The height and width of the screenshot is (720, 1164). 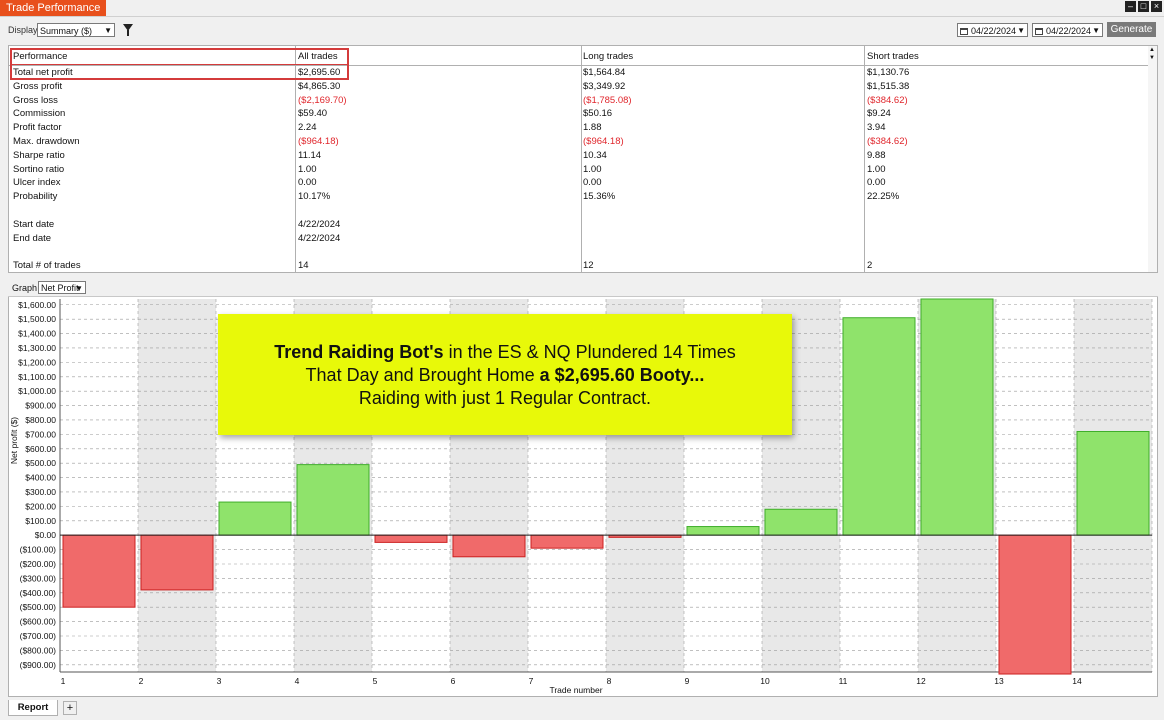 What do you see at coordinates (453, 681) in the screenshot?
I see `x-tick-label: 6` at bounding box center [453, 681].